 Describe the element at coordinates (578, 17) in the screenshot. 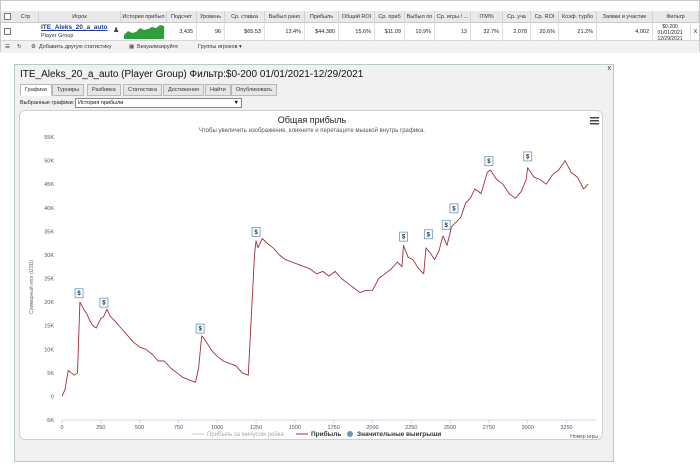

I see `header-turbo: Коэф. турбо` at that location.